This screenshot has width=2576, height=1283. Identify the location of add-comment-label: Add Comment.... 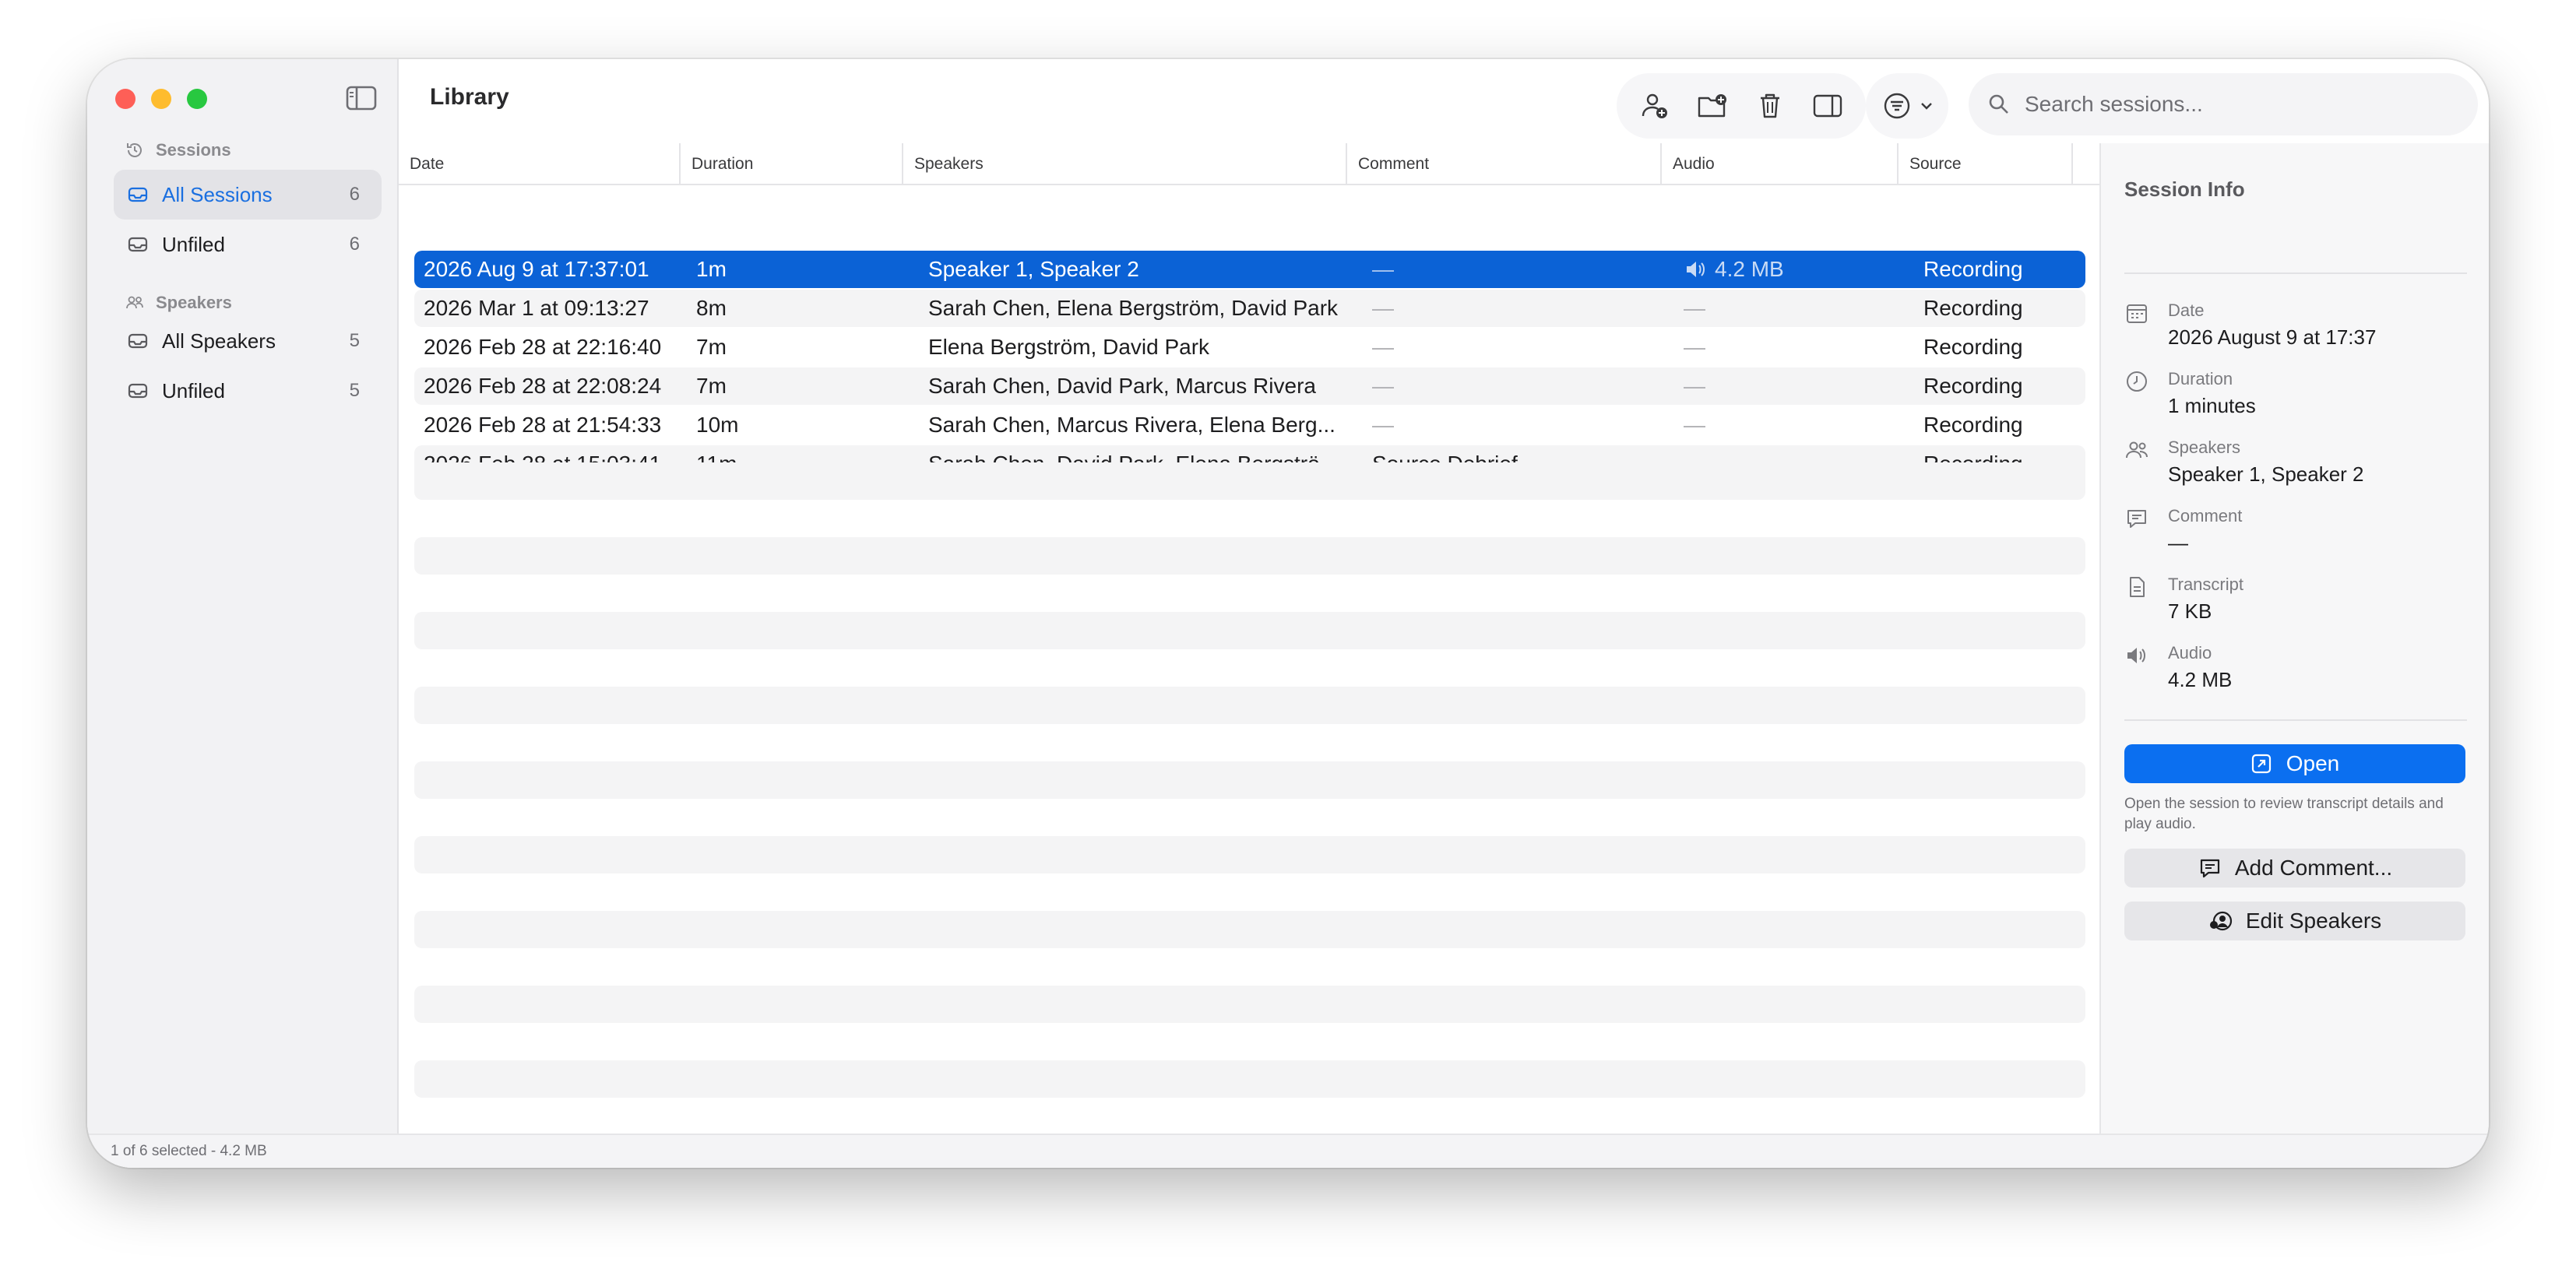
(2313, 868).